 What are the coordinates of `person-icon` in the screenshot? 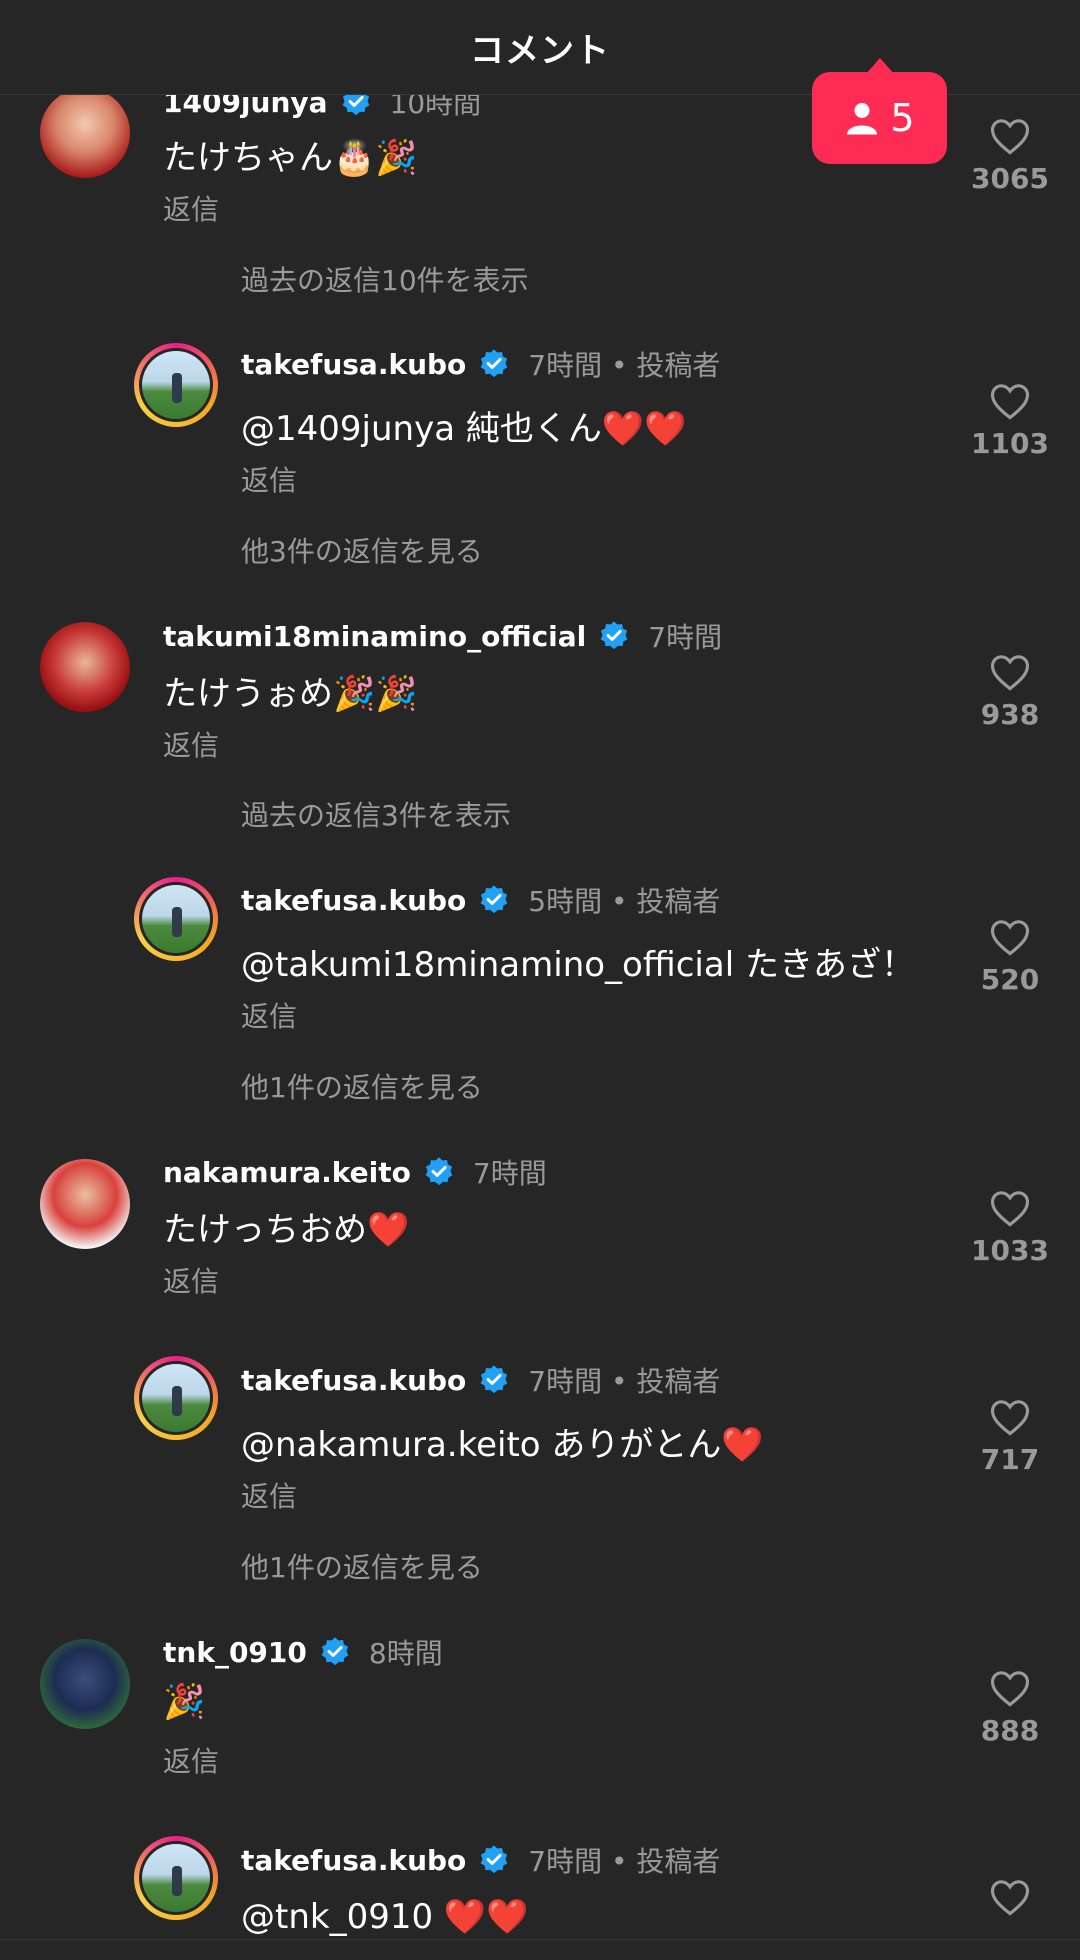 It's located at (862, 119).